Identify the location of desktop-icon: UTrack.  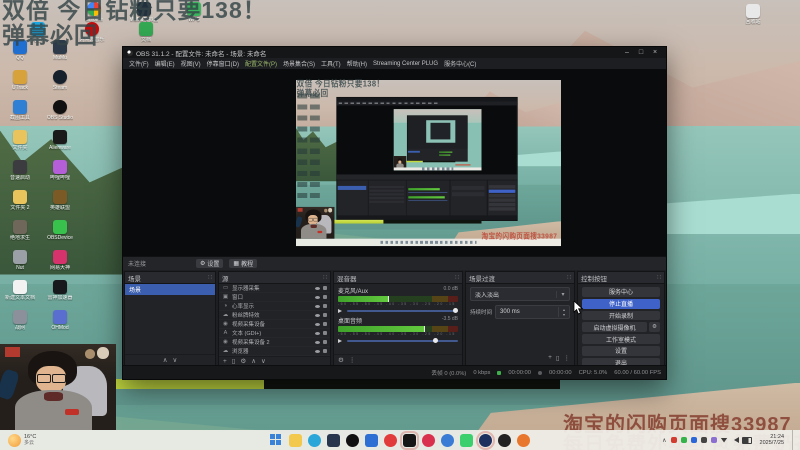
(20, 83).